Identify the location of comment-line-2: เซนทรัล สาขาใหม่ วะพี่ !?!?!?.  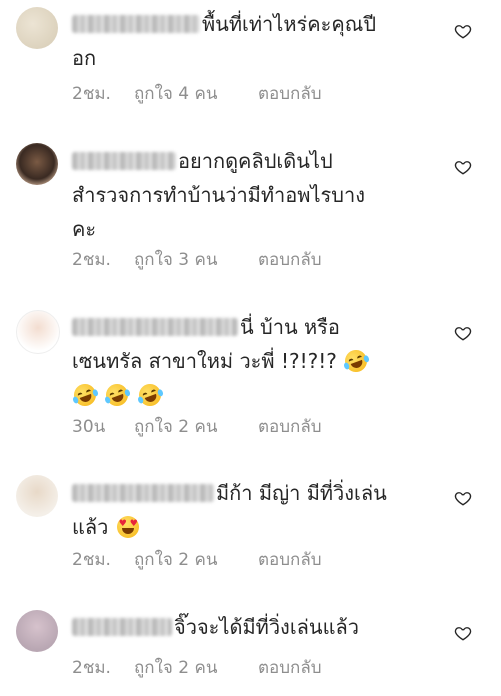
(204, 361).